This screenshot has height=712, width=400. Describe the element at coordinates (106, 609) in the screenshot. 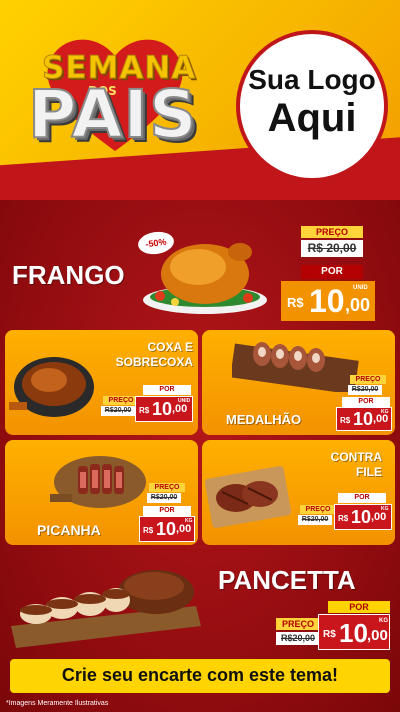

I see `pancetta-image` at that location.